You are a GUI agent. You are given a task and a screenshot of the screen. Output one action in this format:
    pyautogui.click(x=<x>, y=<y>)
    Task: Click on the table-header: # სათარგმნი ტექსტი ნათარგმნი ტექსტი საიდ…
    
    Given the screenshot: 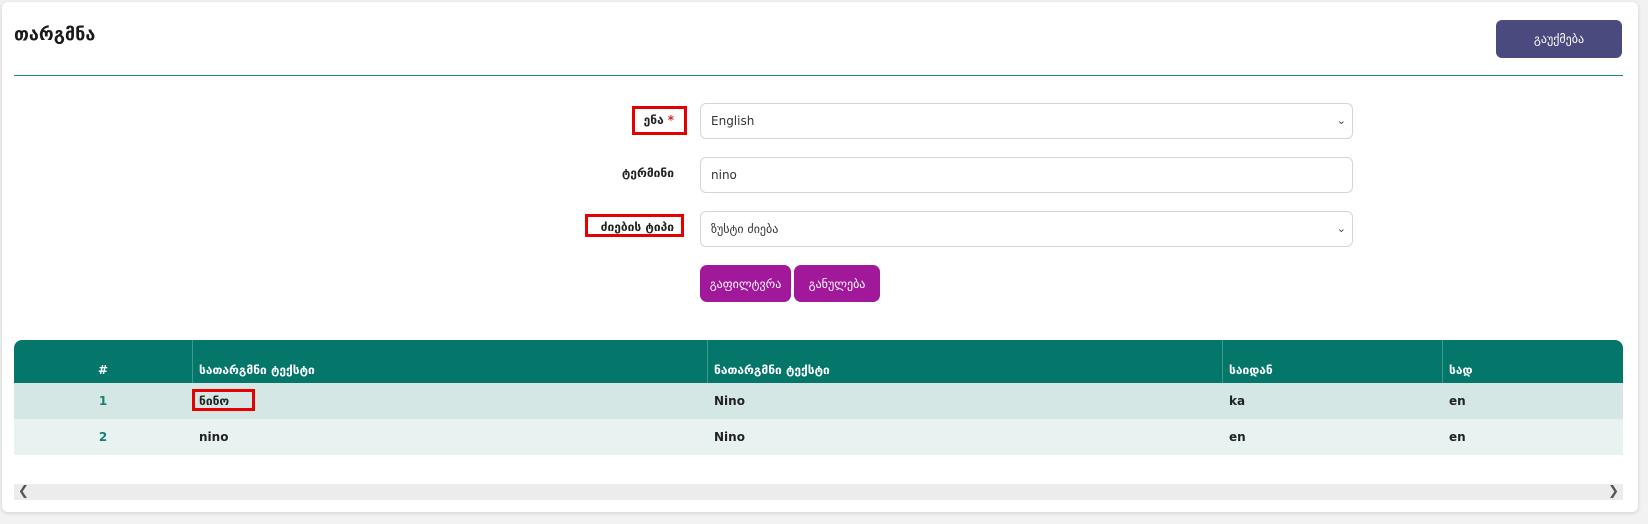 What is the action you would take?
    pyautogui.click(x=818, y=361)
    